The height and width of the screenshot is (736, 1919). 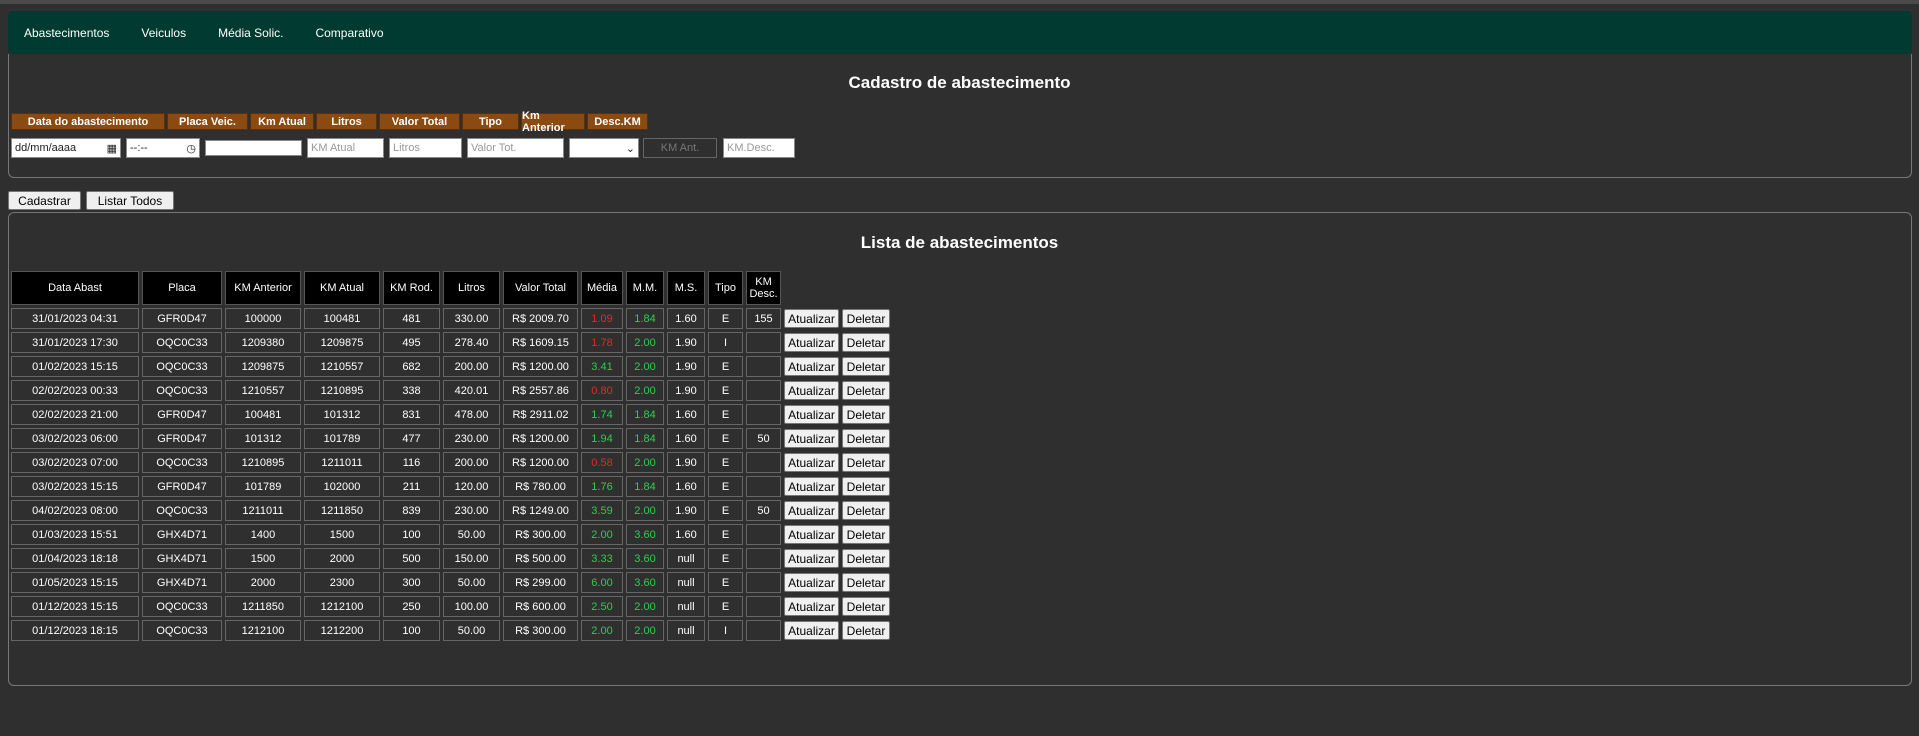 What do you see at coordinates (602, 318) in the screenshot?
I see `col-media-cell: 1.09` at bounding box center [602, 318].